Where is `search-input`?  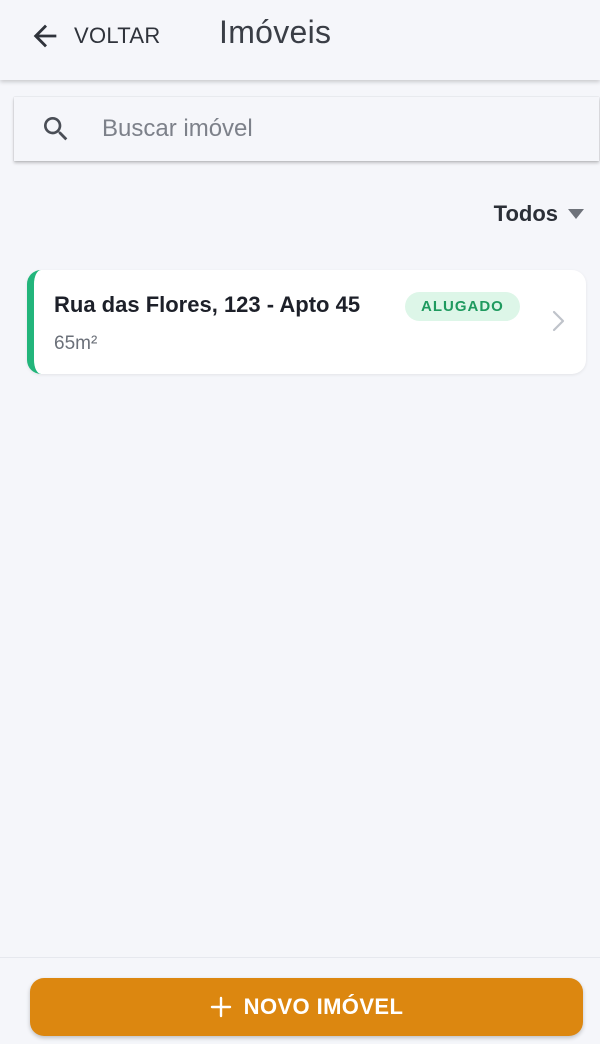 search-input is located at coordinates (322, 129).